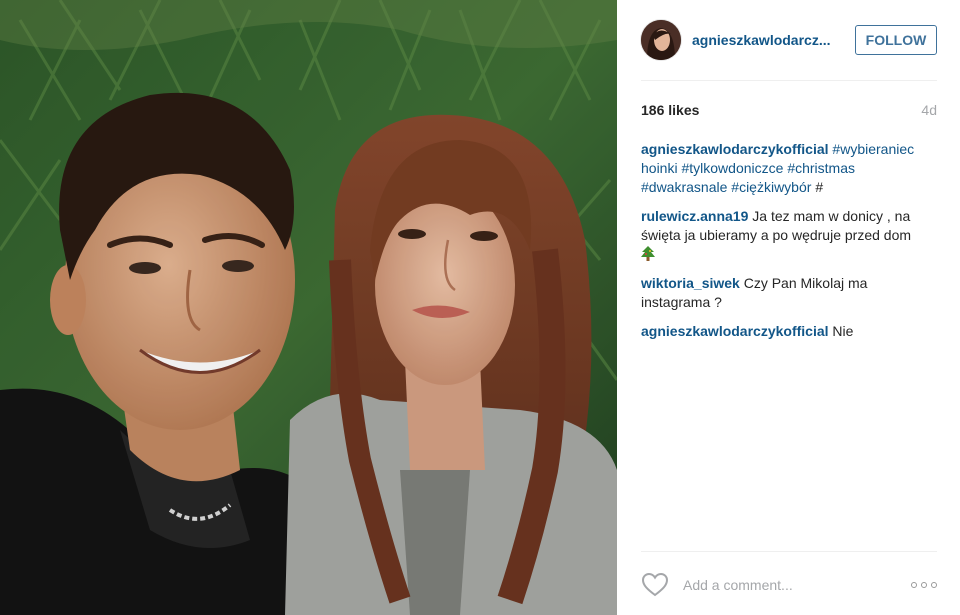 The width and height of the screenshot is (960, 615). Describe the element at coordinates (789, 110) in the screenshot. I see `post-stats: 186 likes 4d` at that location.